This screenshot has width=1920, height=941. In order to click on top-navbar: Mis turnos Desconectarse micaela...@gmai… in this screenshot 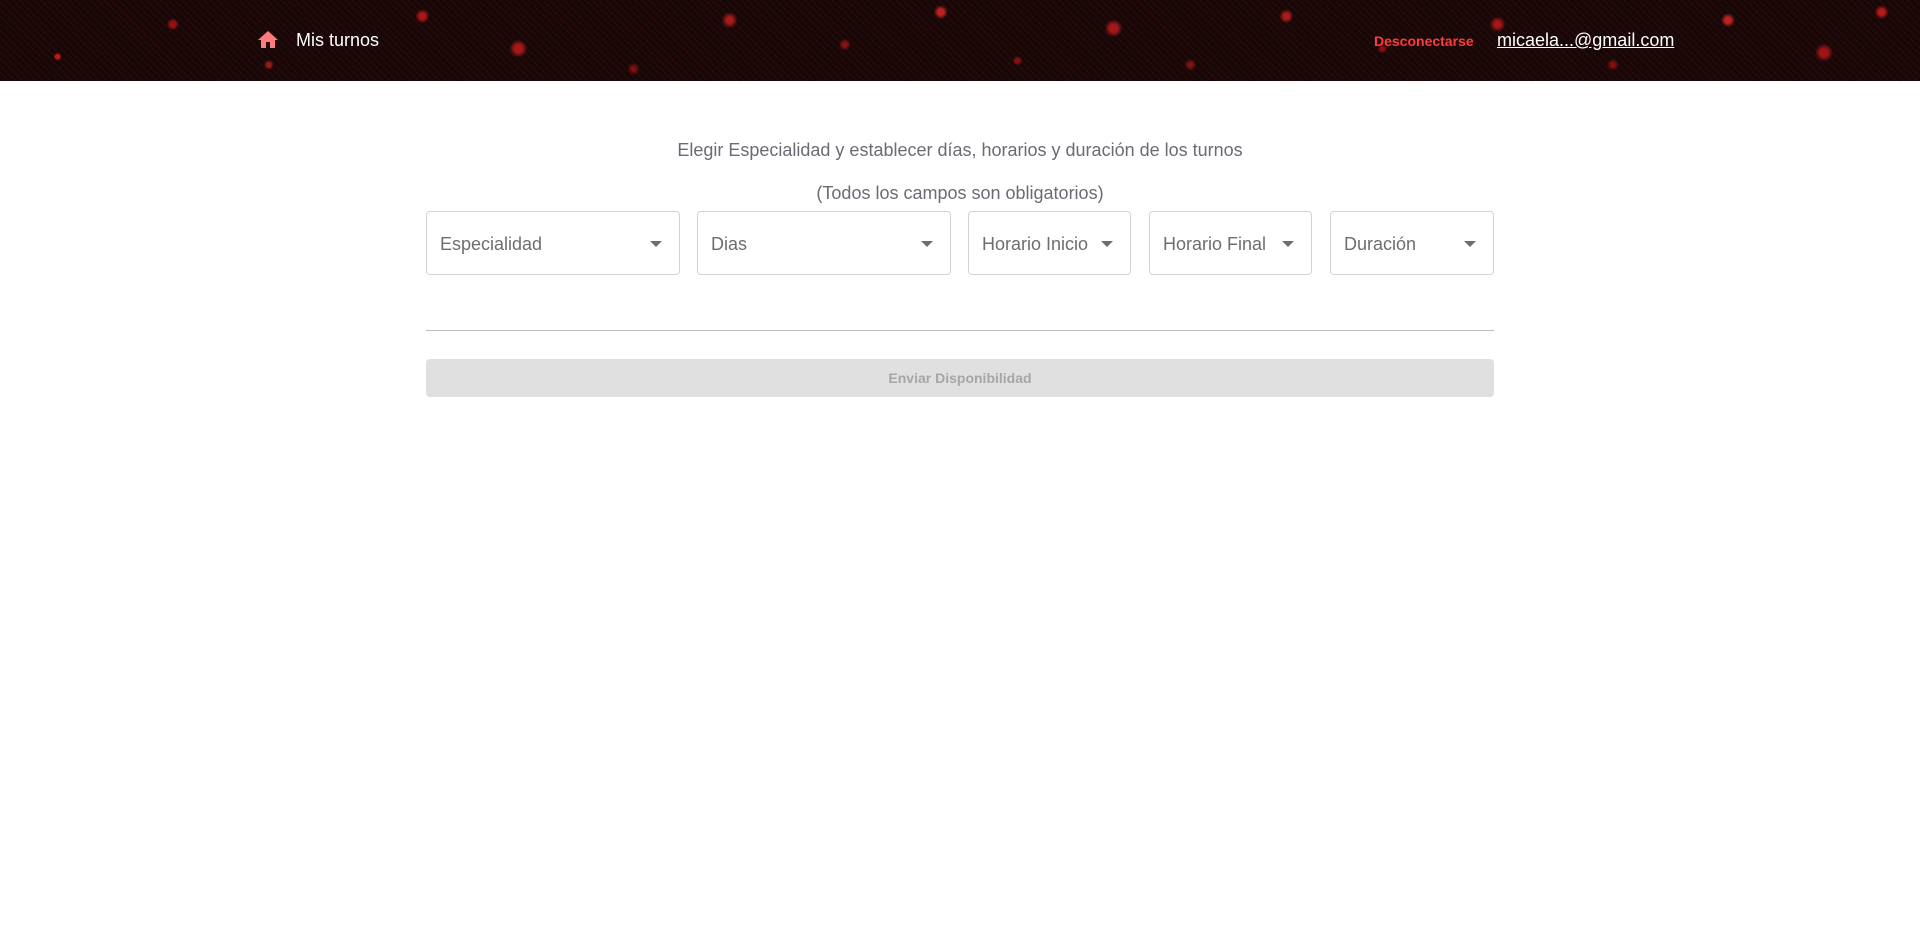, I will do `click(960, 40)`.